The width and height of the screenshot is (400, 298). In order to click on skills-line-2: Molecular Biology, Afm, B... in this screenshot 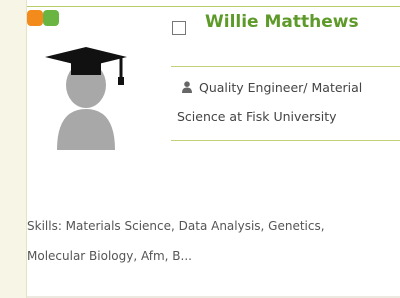, I will do `click(109, 256)`.